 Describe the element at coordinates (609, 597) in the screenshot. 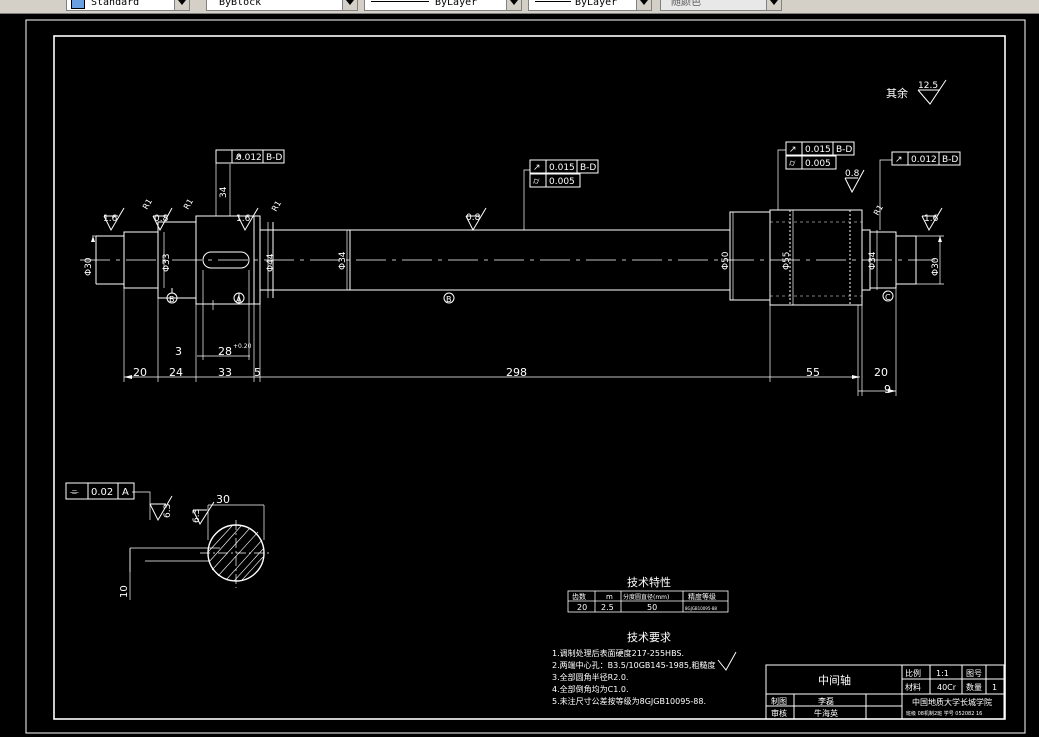

I see `tech-char-h2: m` at that location.